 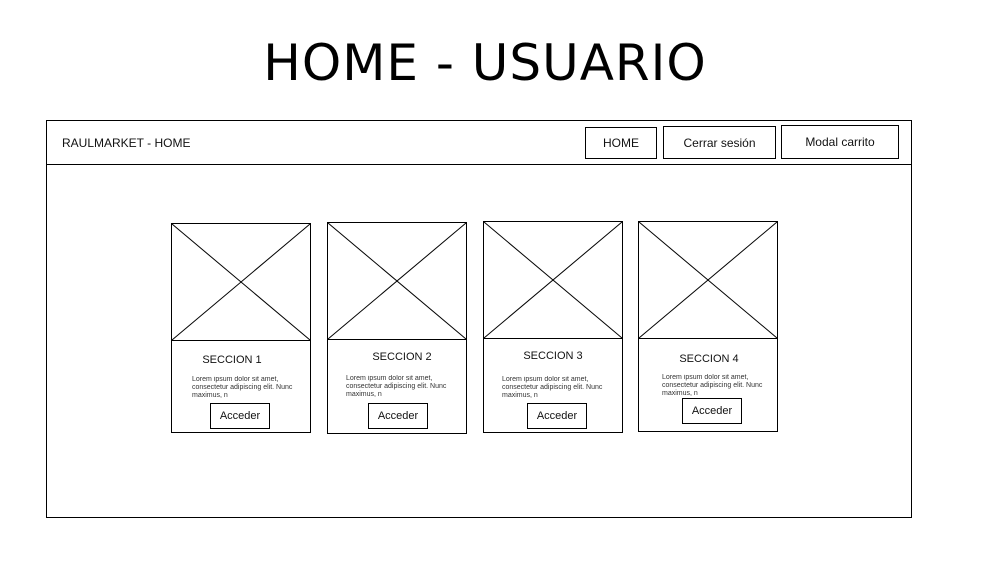 What do you see at coordinates (232, 360) in the screenshot?
I see `card-title: SECCION 1` at bounding box center [232, 360].